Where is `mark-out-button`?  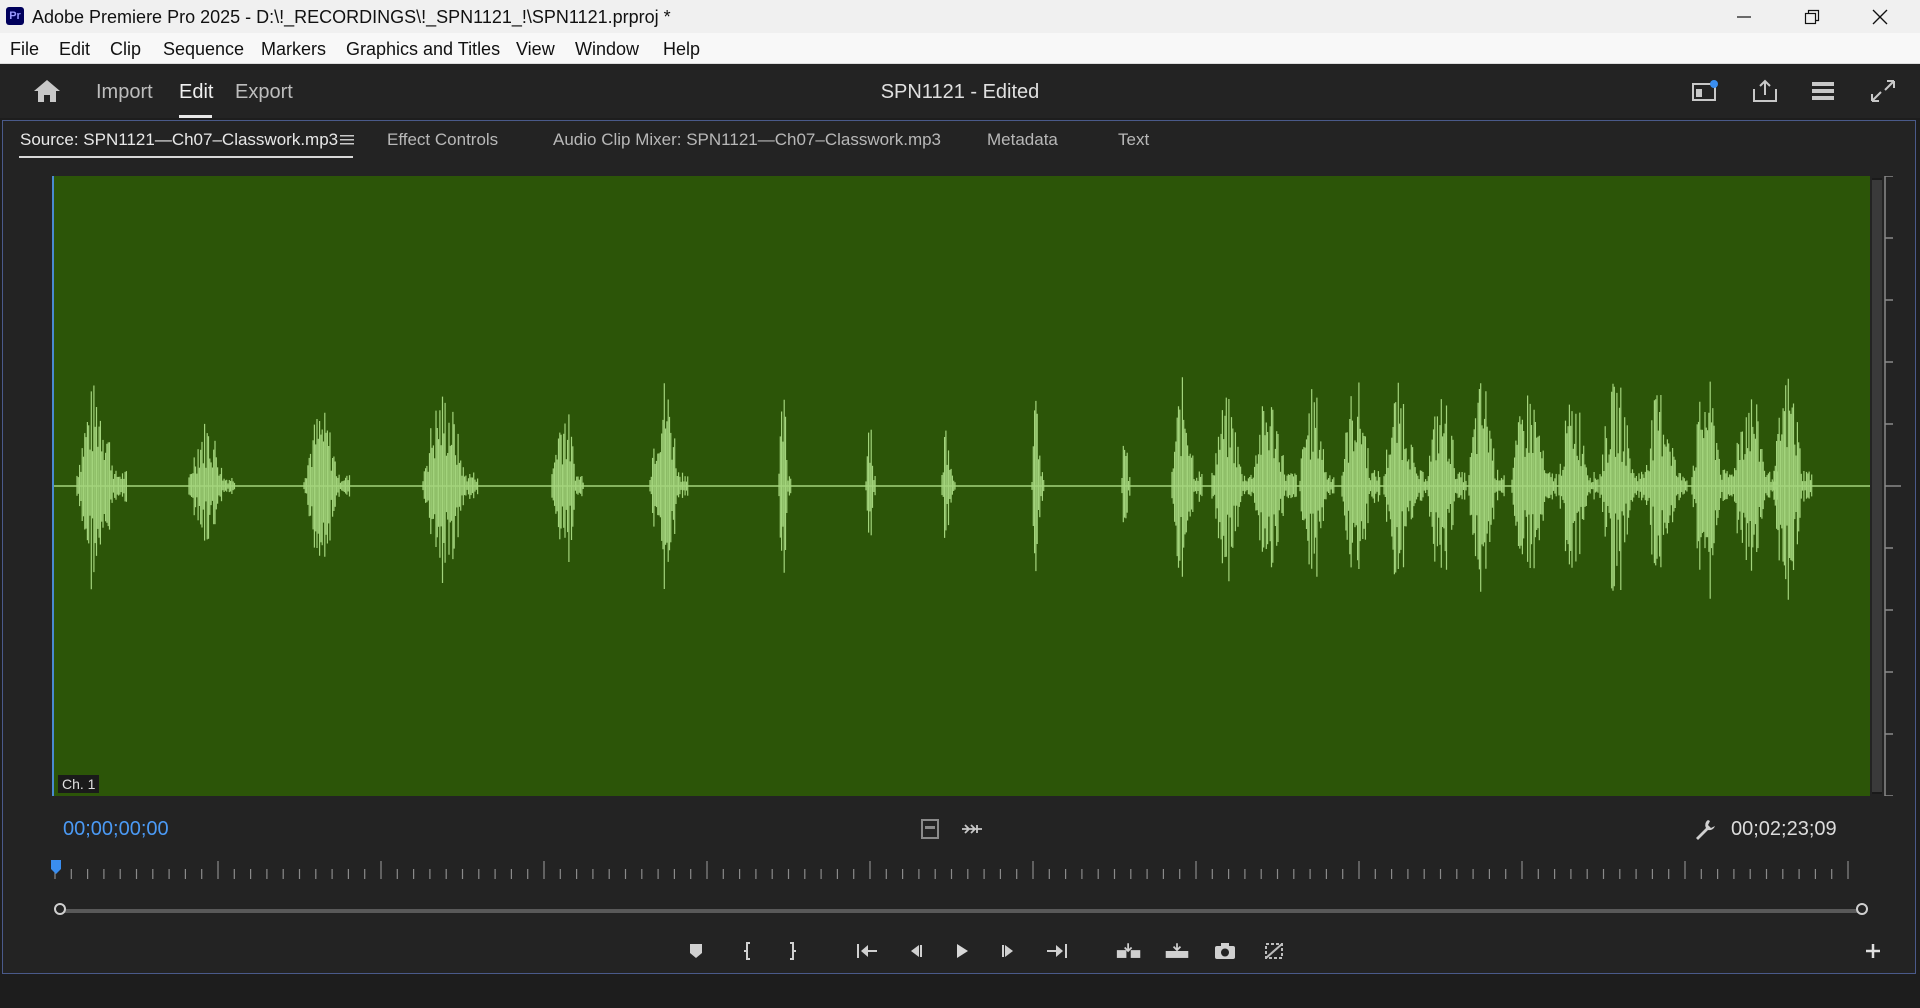 mark-out-button is located at coordinates (792, 951).